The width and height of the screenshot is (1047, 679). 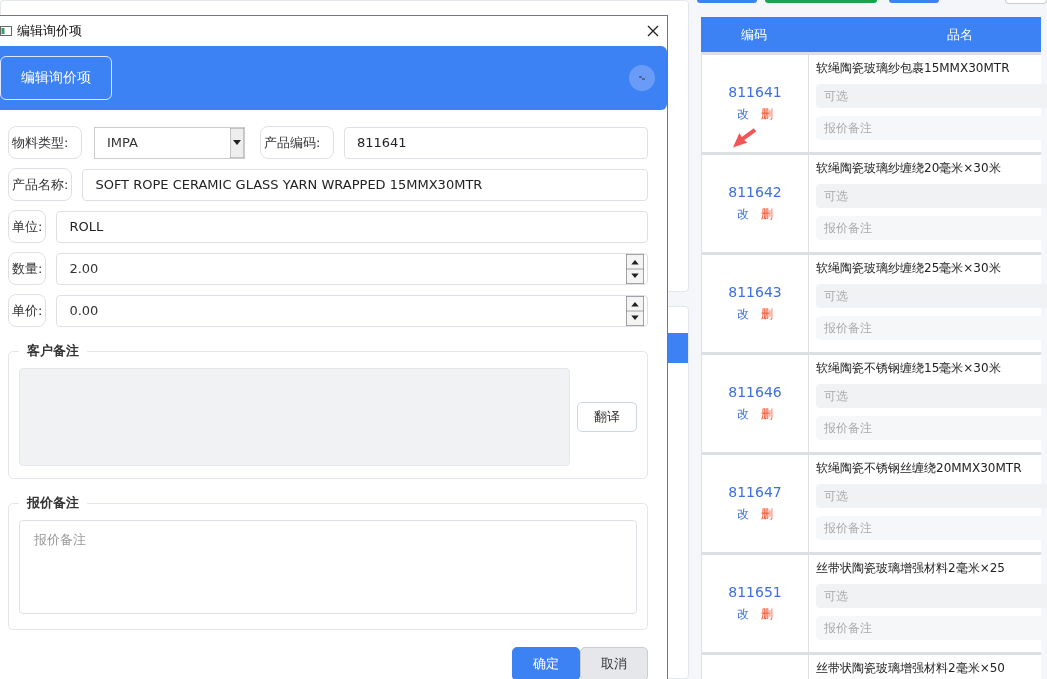 I want to click on item-code: 811651, so click(x=755, y=592).